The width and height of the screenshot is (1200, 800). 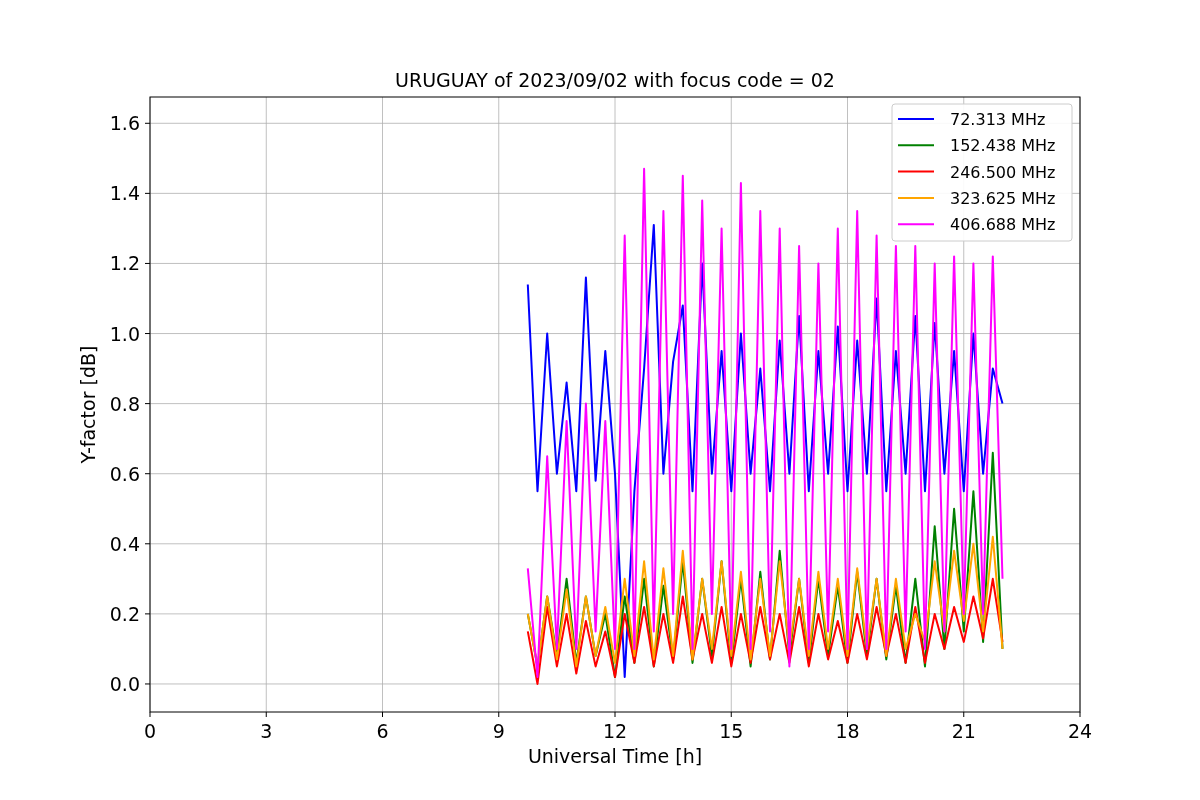 I want to click on tick-label: 12, so click(x=615, y=731).